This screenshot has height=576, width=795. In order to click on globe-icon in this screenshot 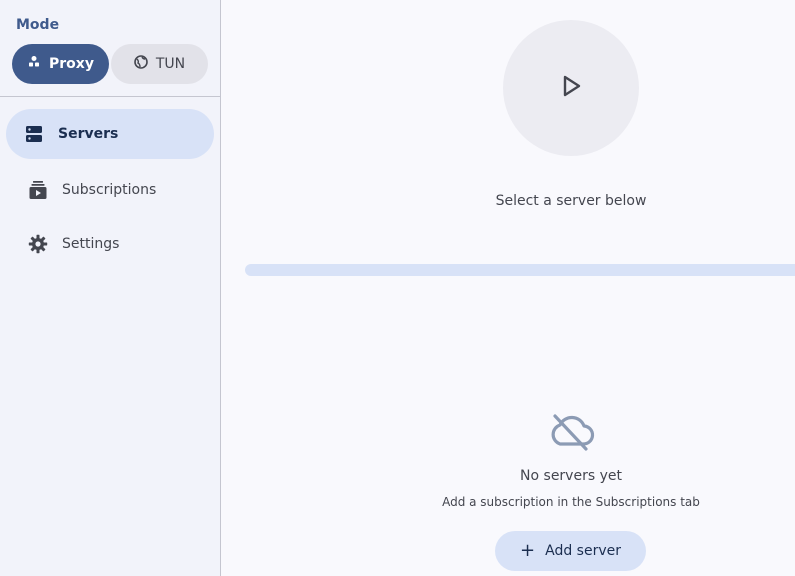, I will do `click(141, 64)`.